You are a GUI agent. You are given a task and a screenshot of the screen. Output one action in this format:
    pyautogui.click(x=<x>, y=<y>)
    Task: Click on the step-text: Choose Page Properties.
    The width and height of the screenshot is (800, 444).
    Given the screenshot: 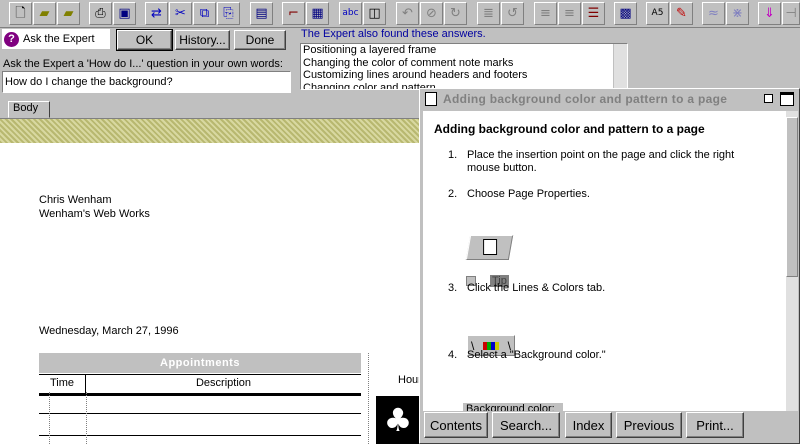 What is the action you would take?
    pyautogui.click(x=528, y=194)
    